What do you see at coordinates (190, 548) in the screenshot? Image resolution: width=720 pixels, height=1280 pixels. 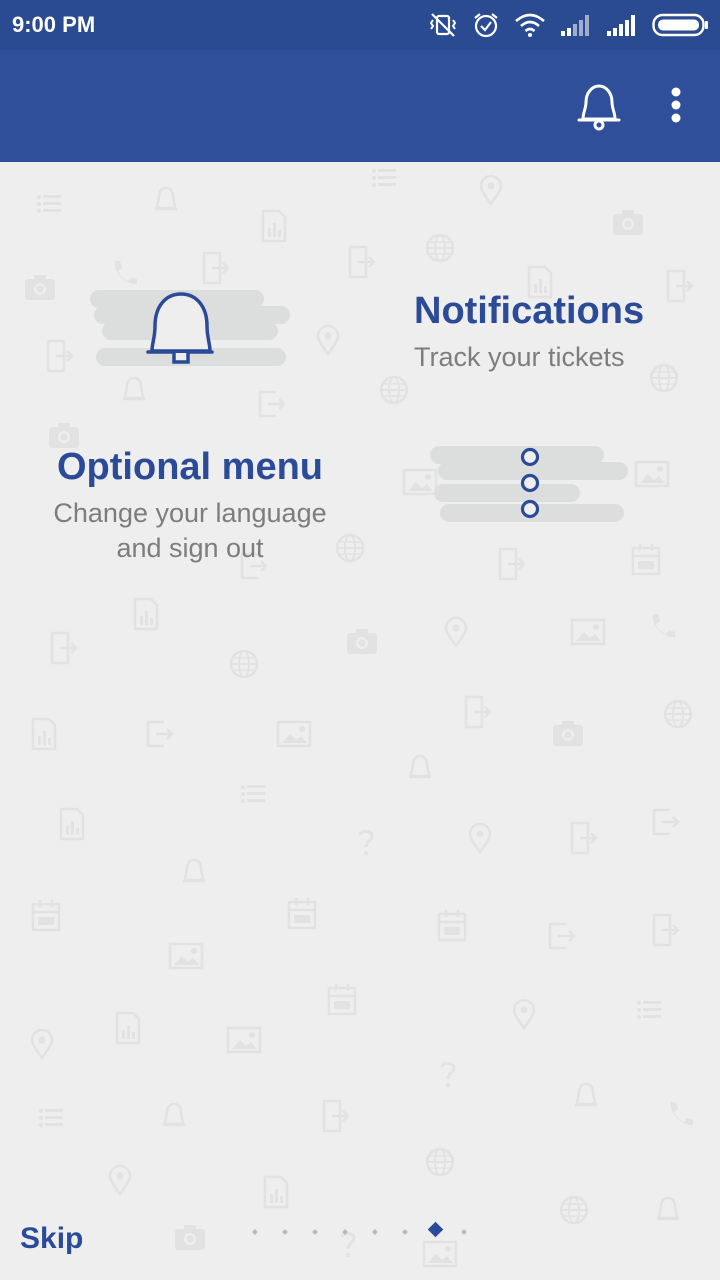 I see `optional-menu-subtitle-line-2: and sign out` at bounding box center [190, 548].